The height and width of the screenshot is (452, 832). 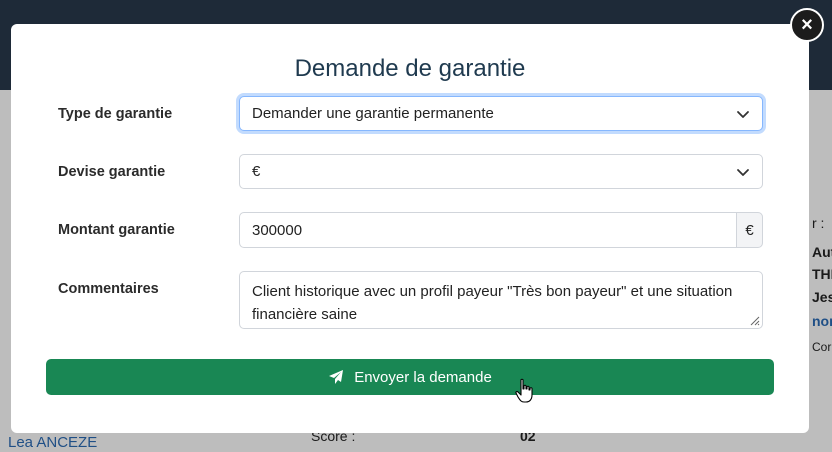 I want to click on modal-title: Demande de garantie, so click(x=410, y=68).